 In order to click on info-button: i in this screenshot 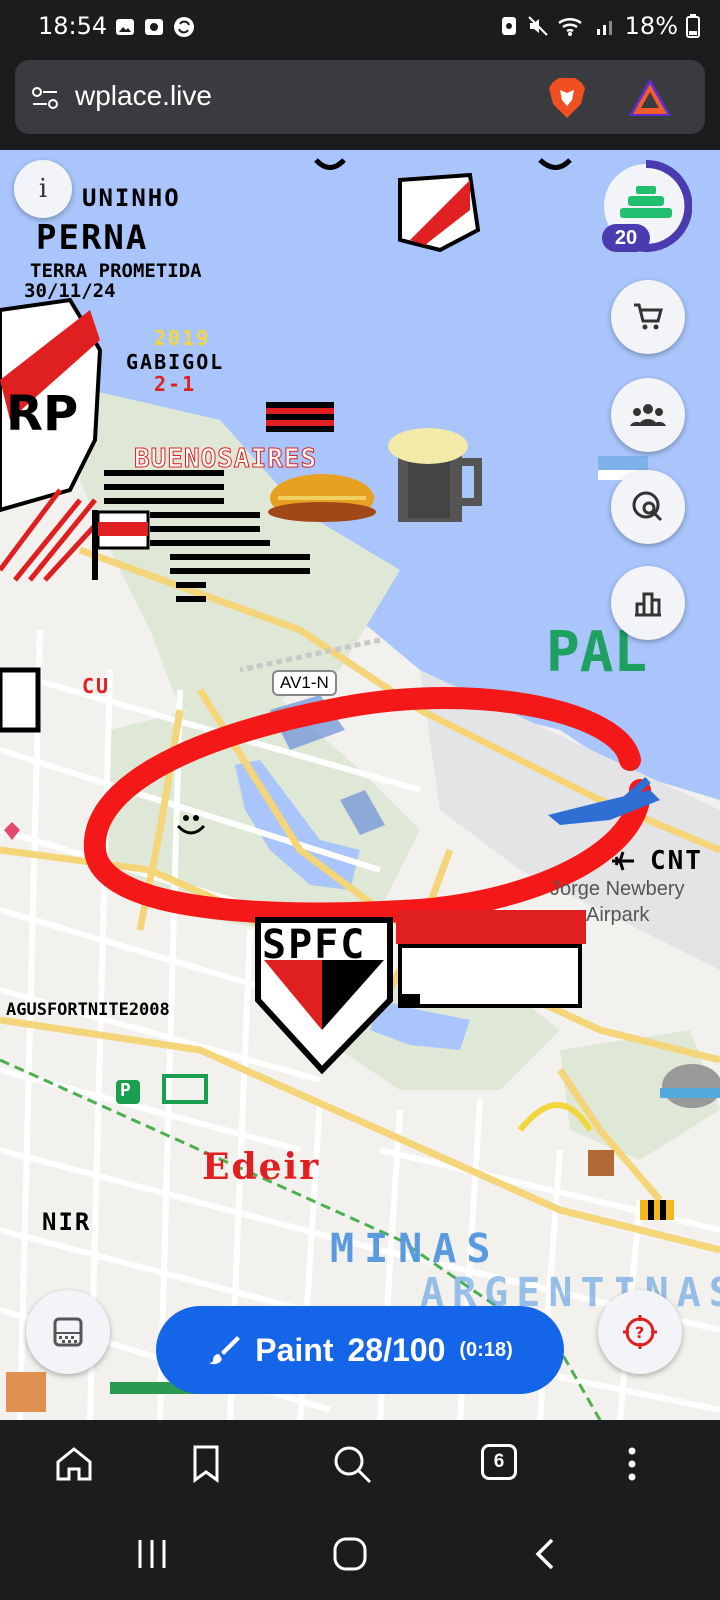, I will do `click(43, 189)`.